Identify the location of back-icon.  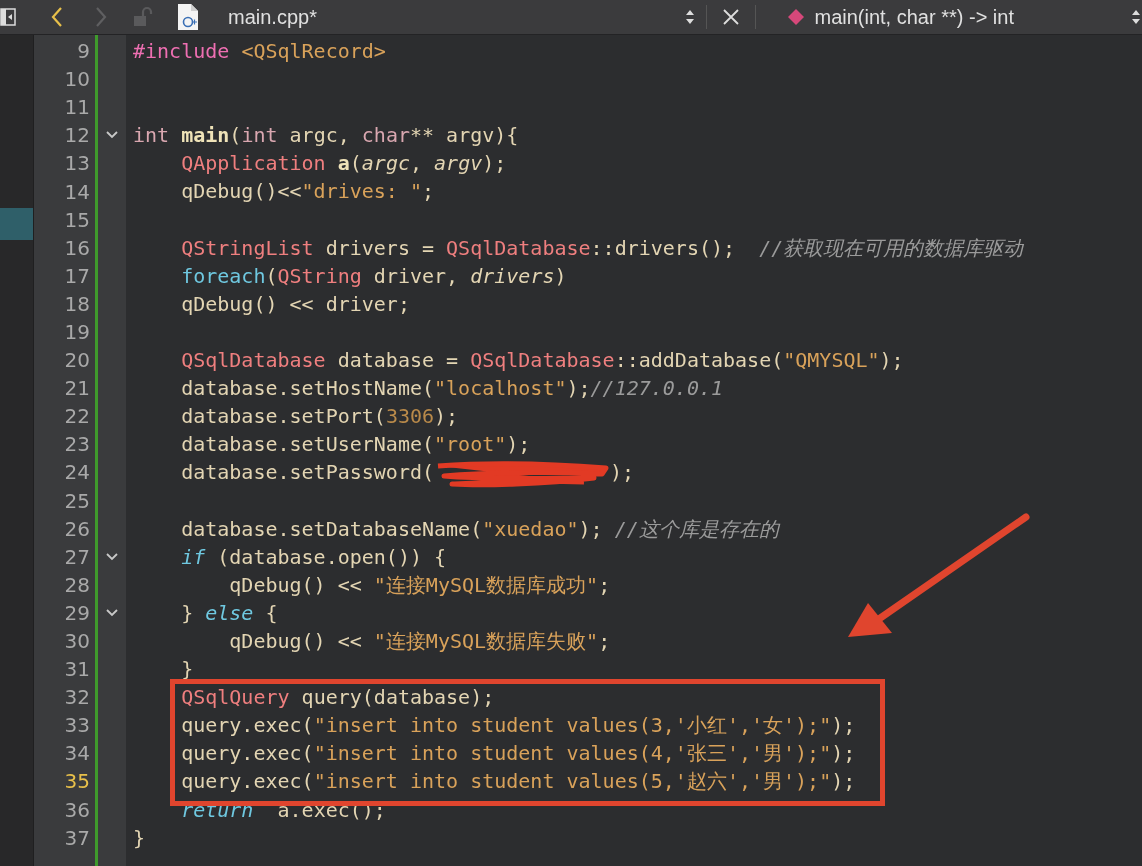
(57, 17).